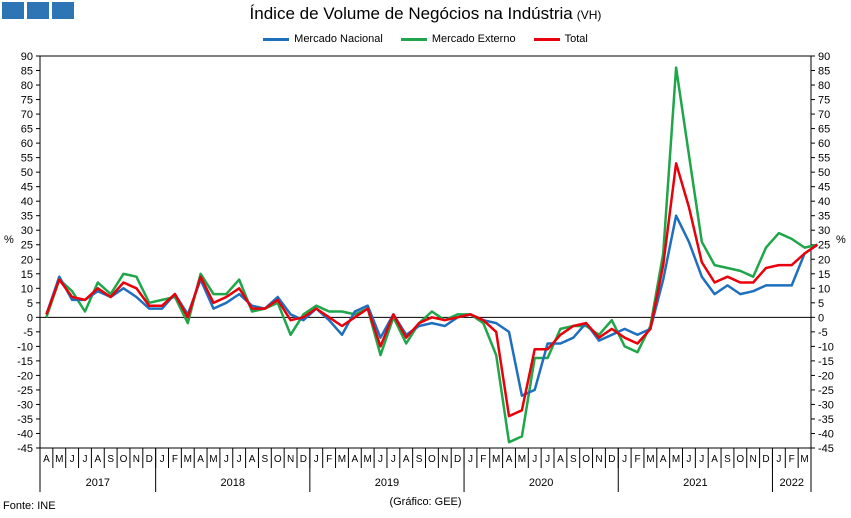 This screenshot has width=851, height=518. Describe the element at coordinates (27, 289) in the screenshot. I see `y-tick-label-left: 10` at that location.